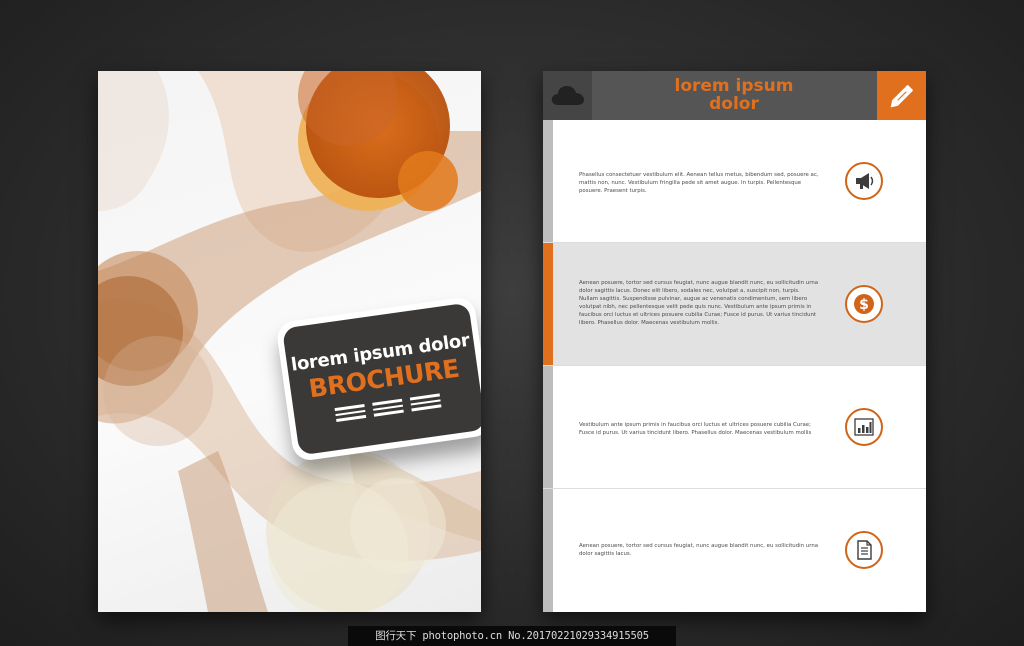 Image resolution: width=1024 pixels, height=646 pixels. I want to click on document-icon, so click(864, 550).